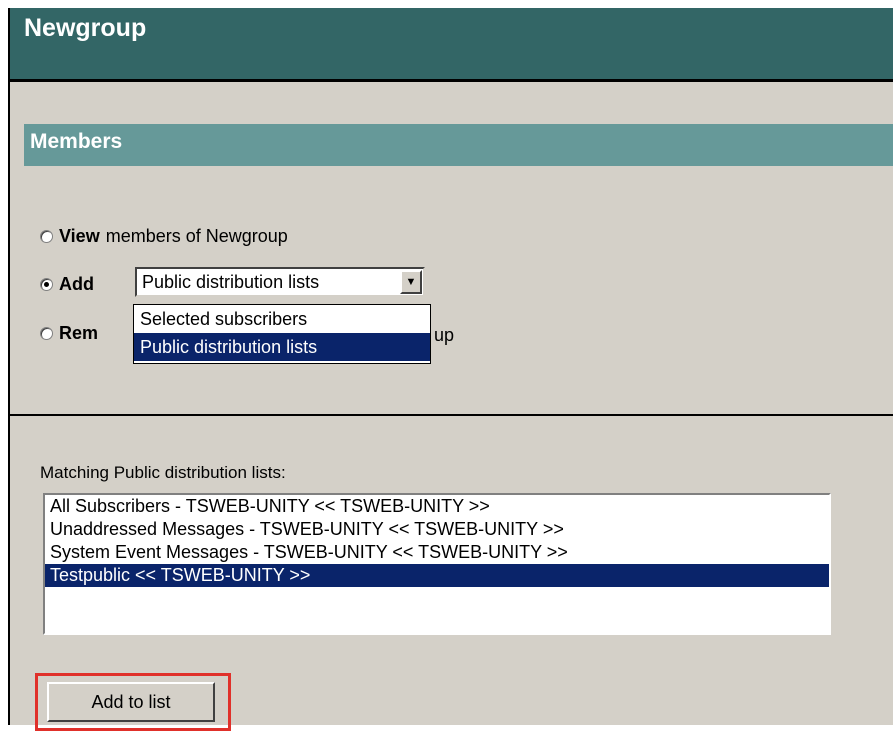 This screenshot has height=731, width=893. What do you see at coordinates (76, 284) in the screenshot?
I see `add-label: Add` at bounding box center [76, 284].